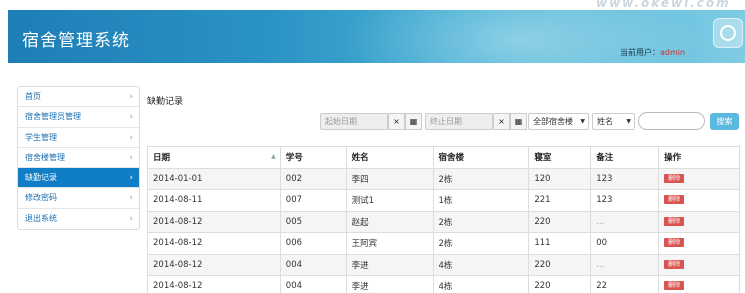  Describe the element at coordinates (45, 157) in the screenshot. I see `sidebar-item-label: 宿舍楼管理` at that location.